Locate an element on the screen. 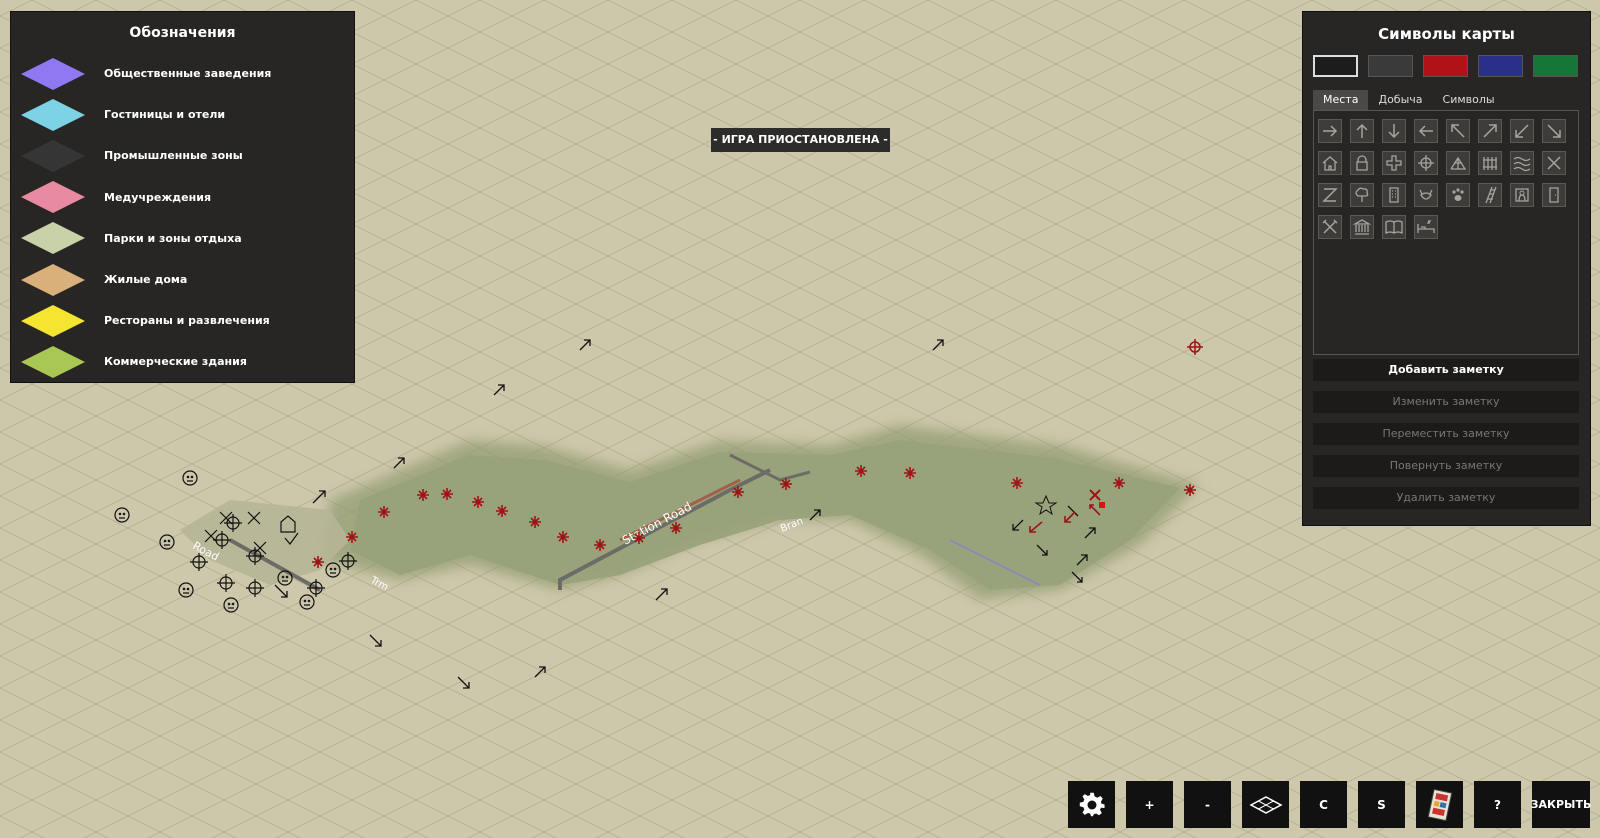 The height and width of the screenshot is (838, 1600). map-sheet-button is located at coordinates (1439, 804).